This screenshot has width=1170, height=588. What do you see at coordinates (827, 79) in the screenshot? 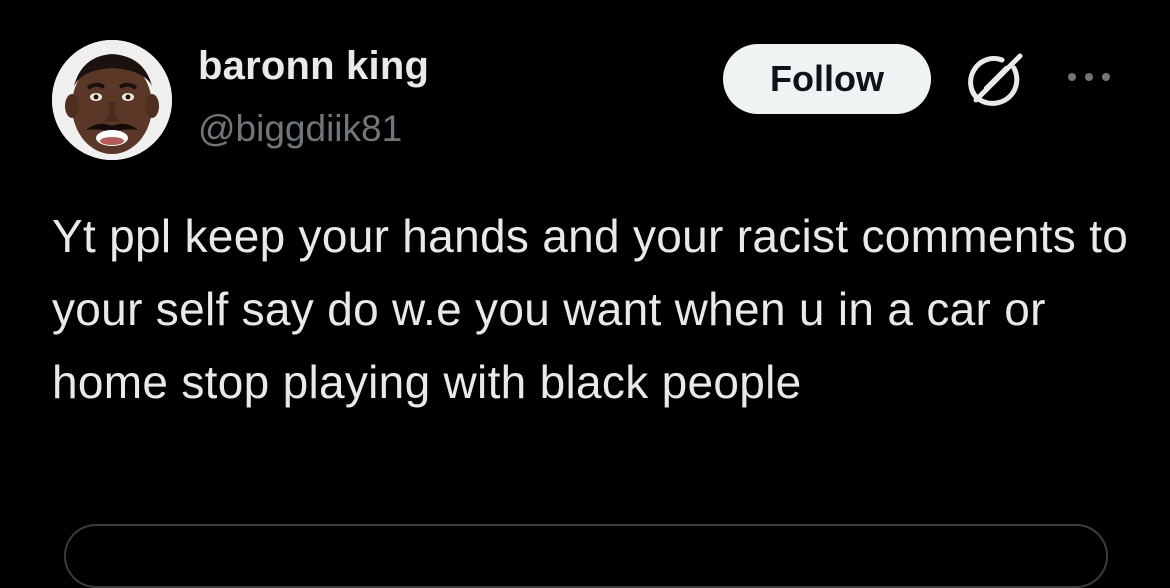
I see `follow-button: Follow` at bounding box center [827, 79].